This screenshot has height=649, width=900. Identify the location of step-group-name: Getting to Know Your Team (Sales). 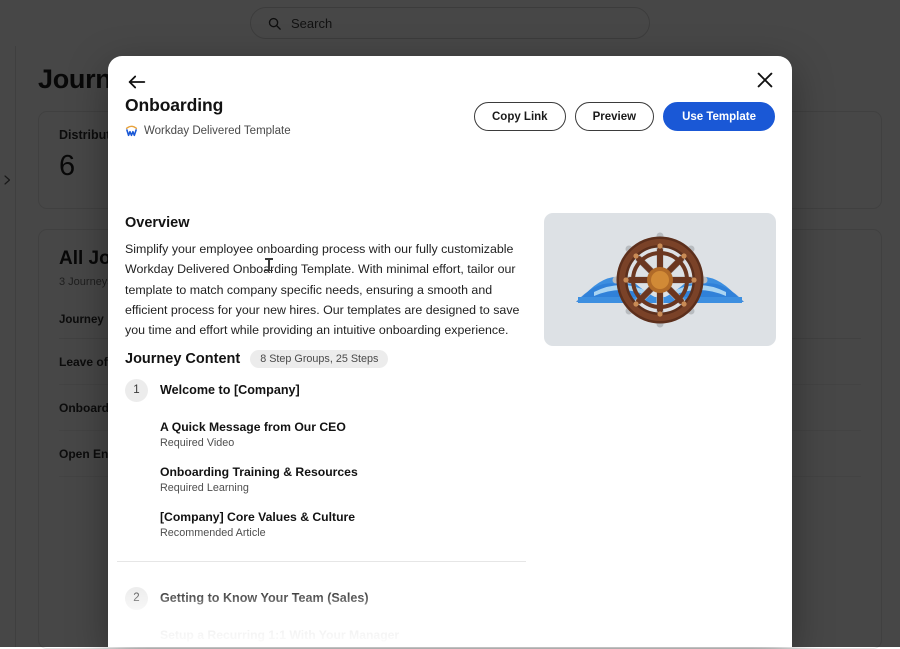
(264, 598).